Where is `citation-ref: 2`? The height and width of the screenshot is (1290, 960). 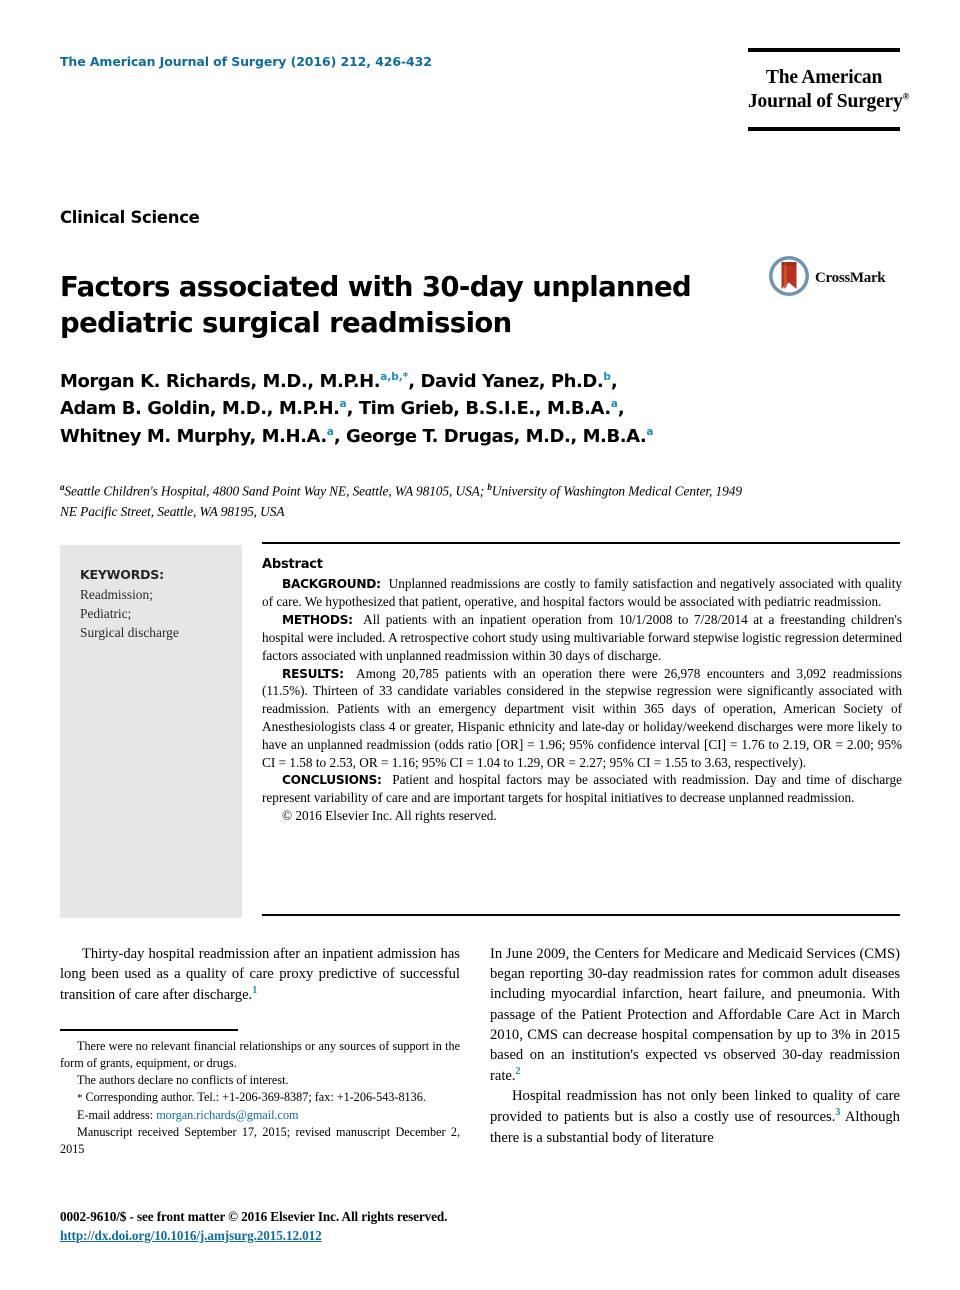 citation-ref: 2 is located at coordinates (518, 1071).